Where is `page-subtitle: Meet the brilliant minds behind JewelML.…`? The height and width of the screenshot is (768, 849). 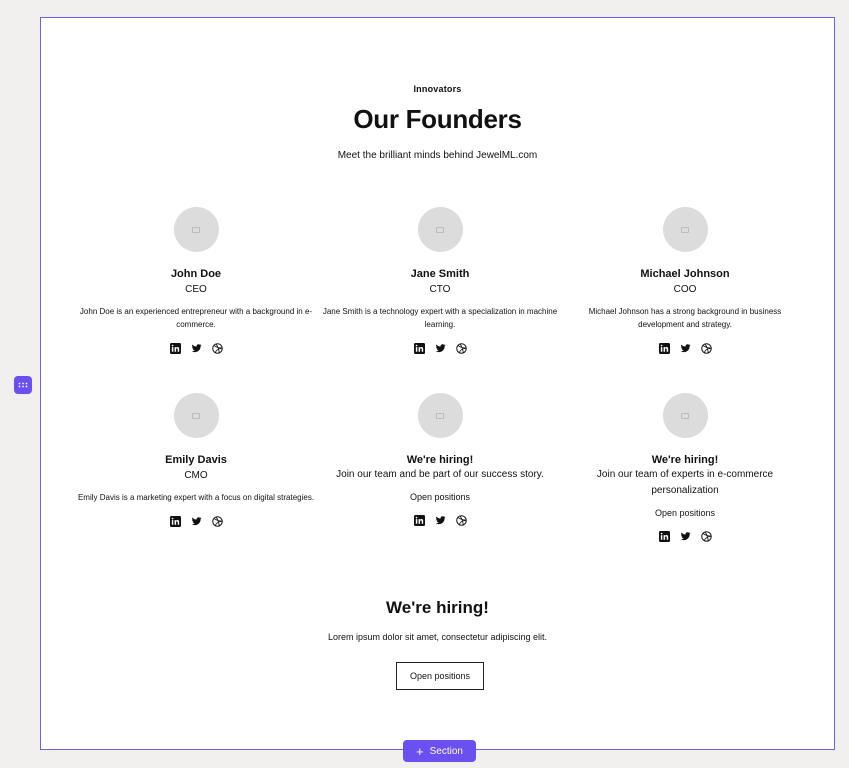 page-subtitle: Meet the brilliant minds behind JewelML.… is located at coordinates (437, 155).